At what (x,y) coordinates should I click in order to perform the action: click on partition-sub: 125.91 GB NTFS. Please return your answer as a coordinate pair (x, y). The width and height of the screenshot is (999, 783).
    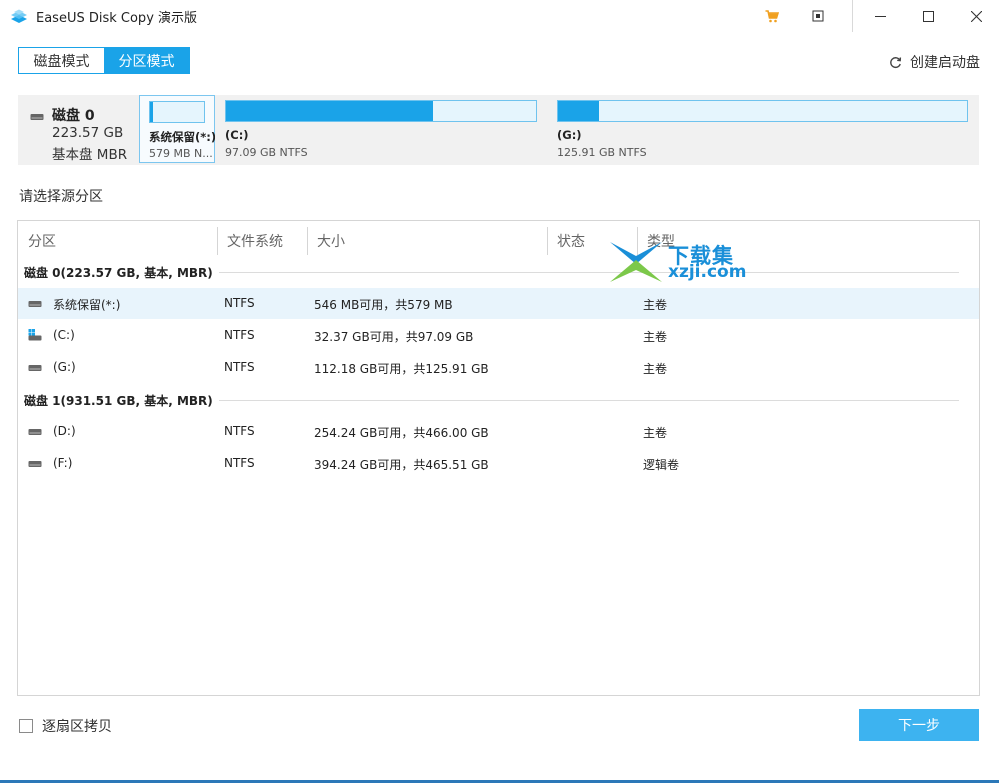
    Looking at the image, I should click on (602, 152).